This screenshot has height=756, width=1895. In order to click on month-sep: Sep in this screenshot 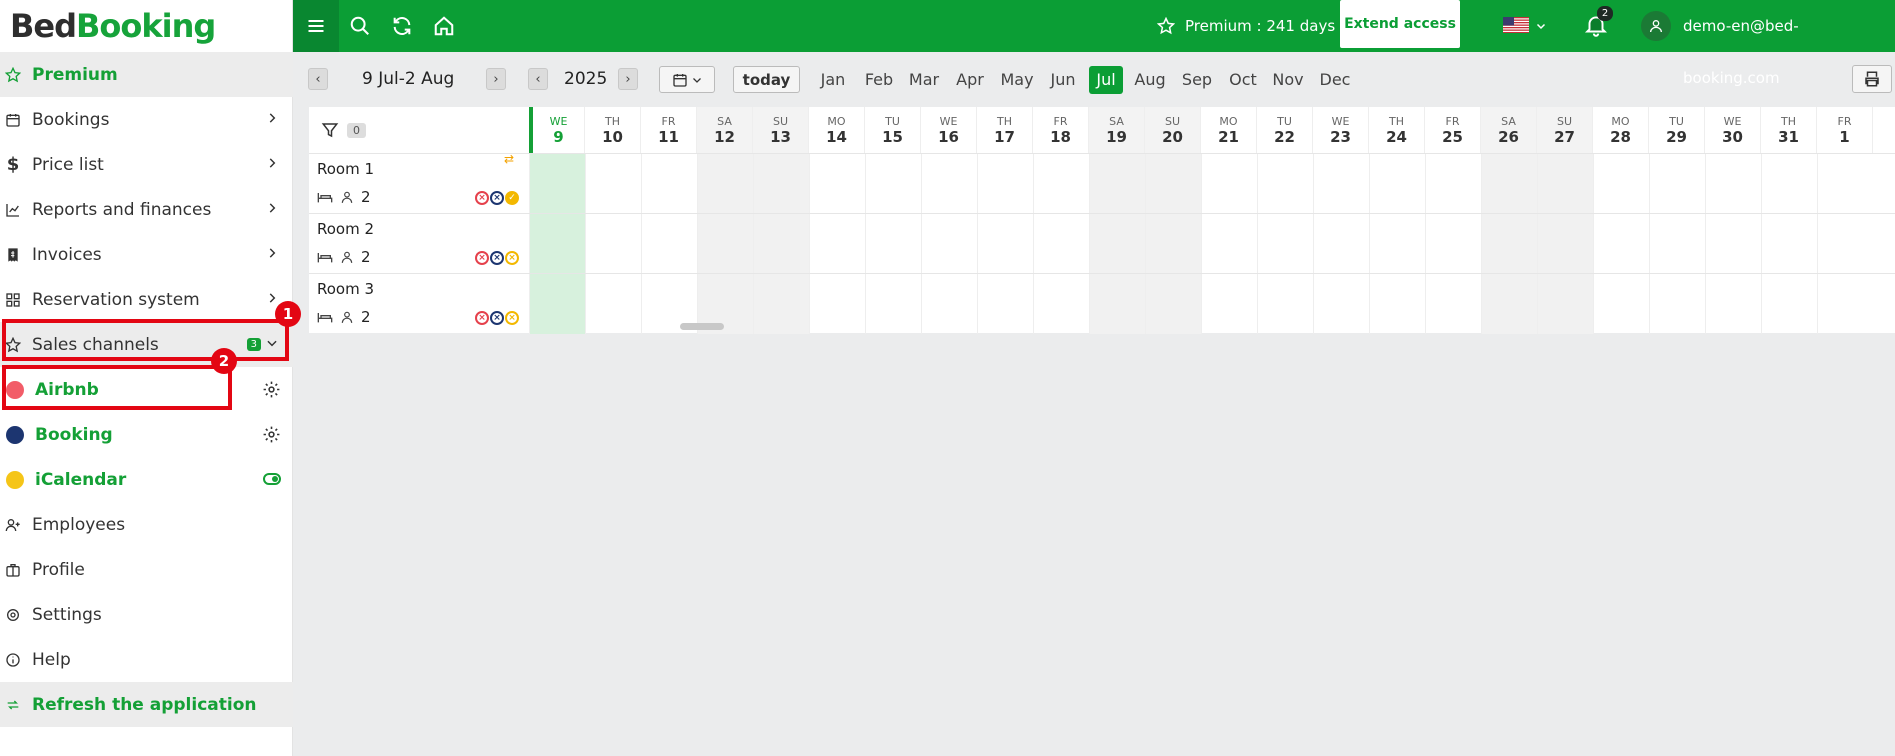, I will do `click(1197, 80)`.